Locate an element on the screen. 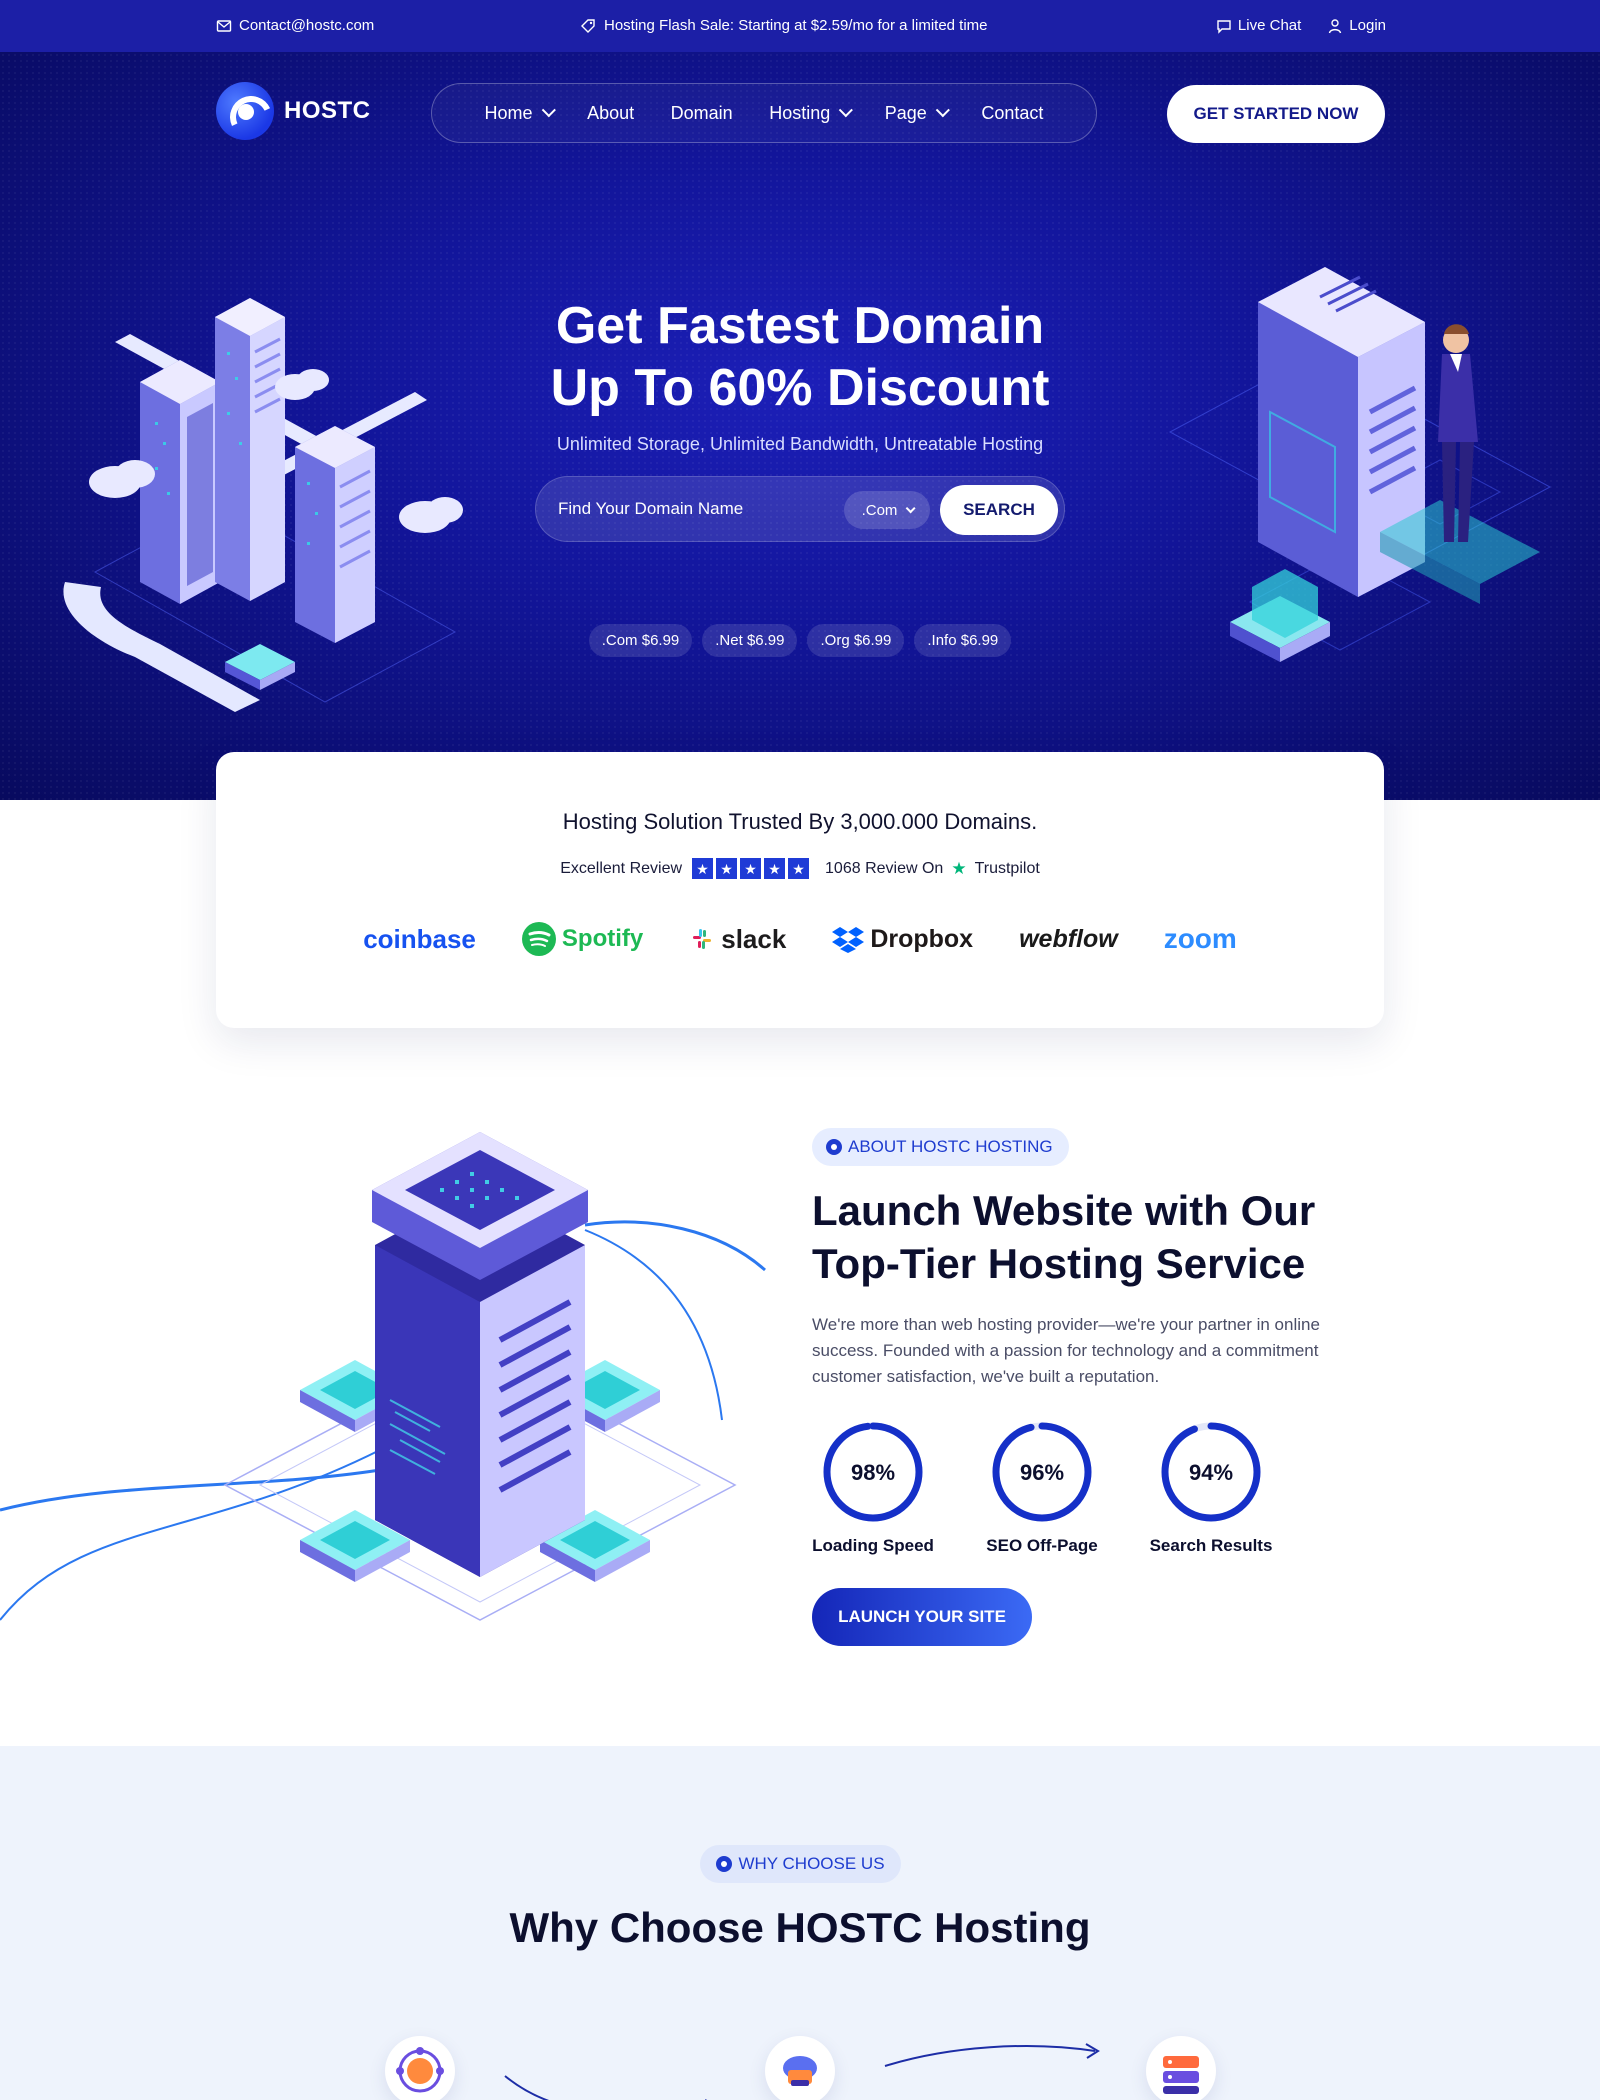  connector-arrows is located at coordinates (802, 2071).